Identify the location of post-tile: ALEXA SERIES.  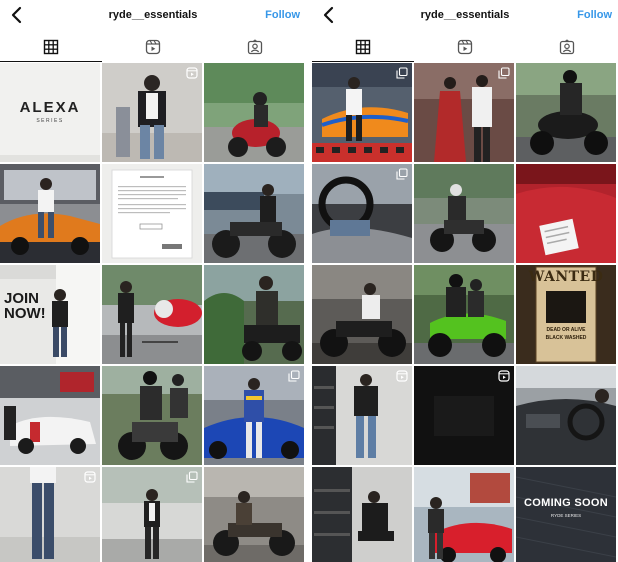
(50, 112).